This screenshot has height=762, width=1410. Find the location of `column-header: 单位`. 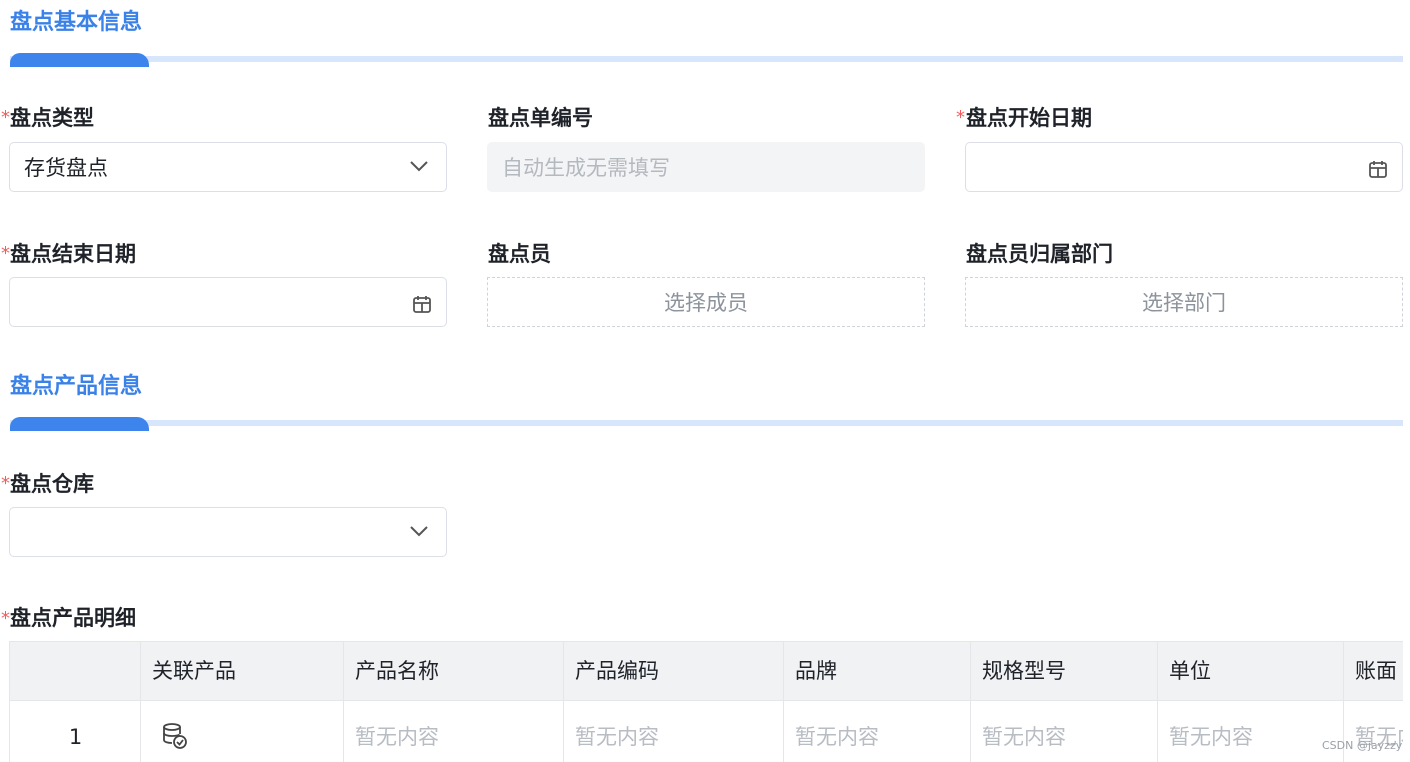

column-header: 单位 is located at coordinates (1190, 671).